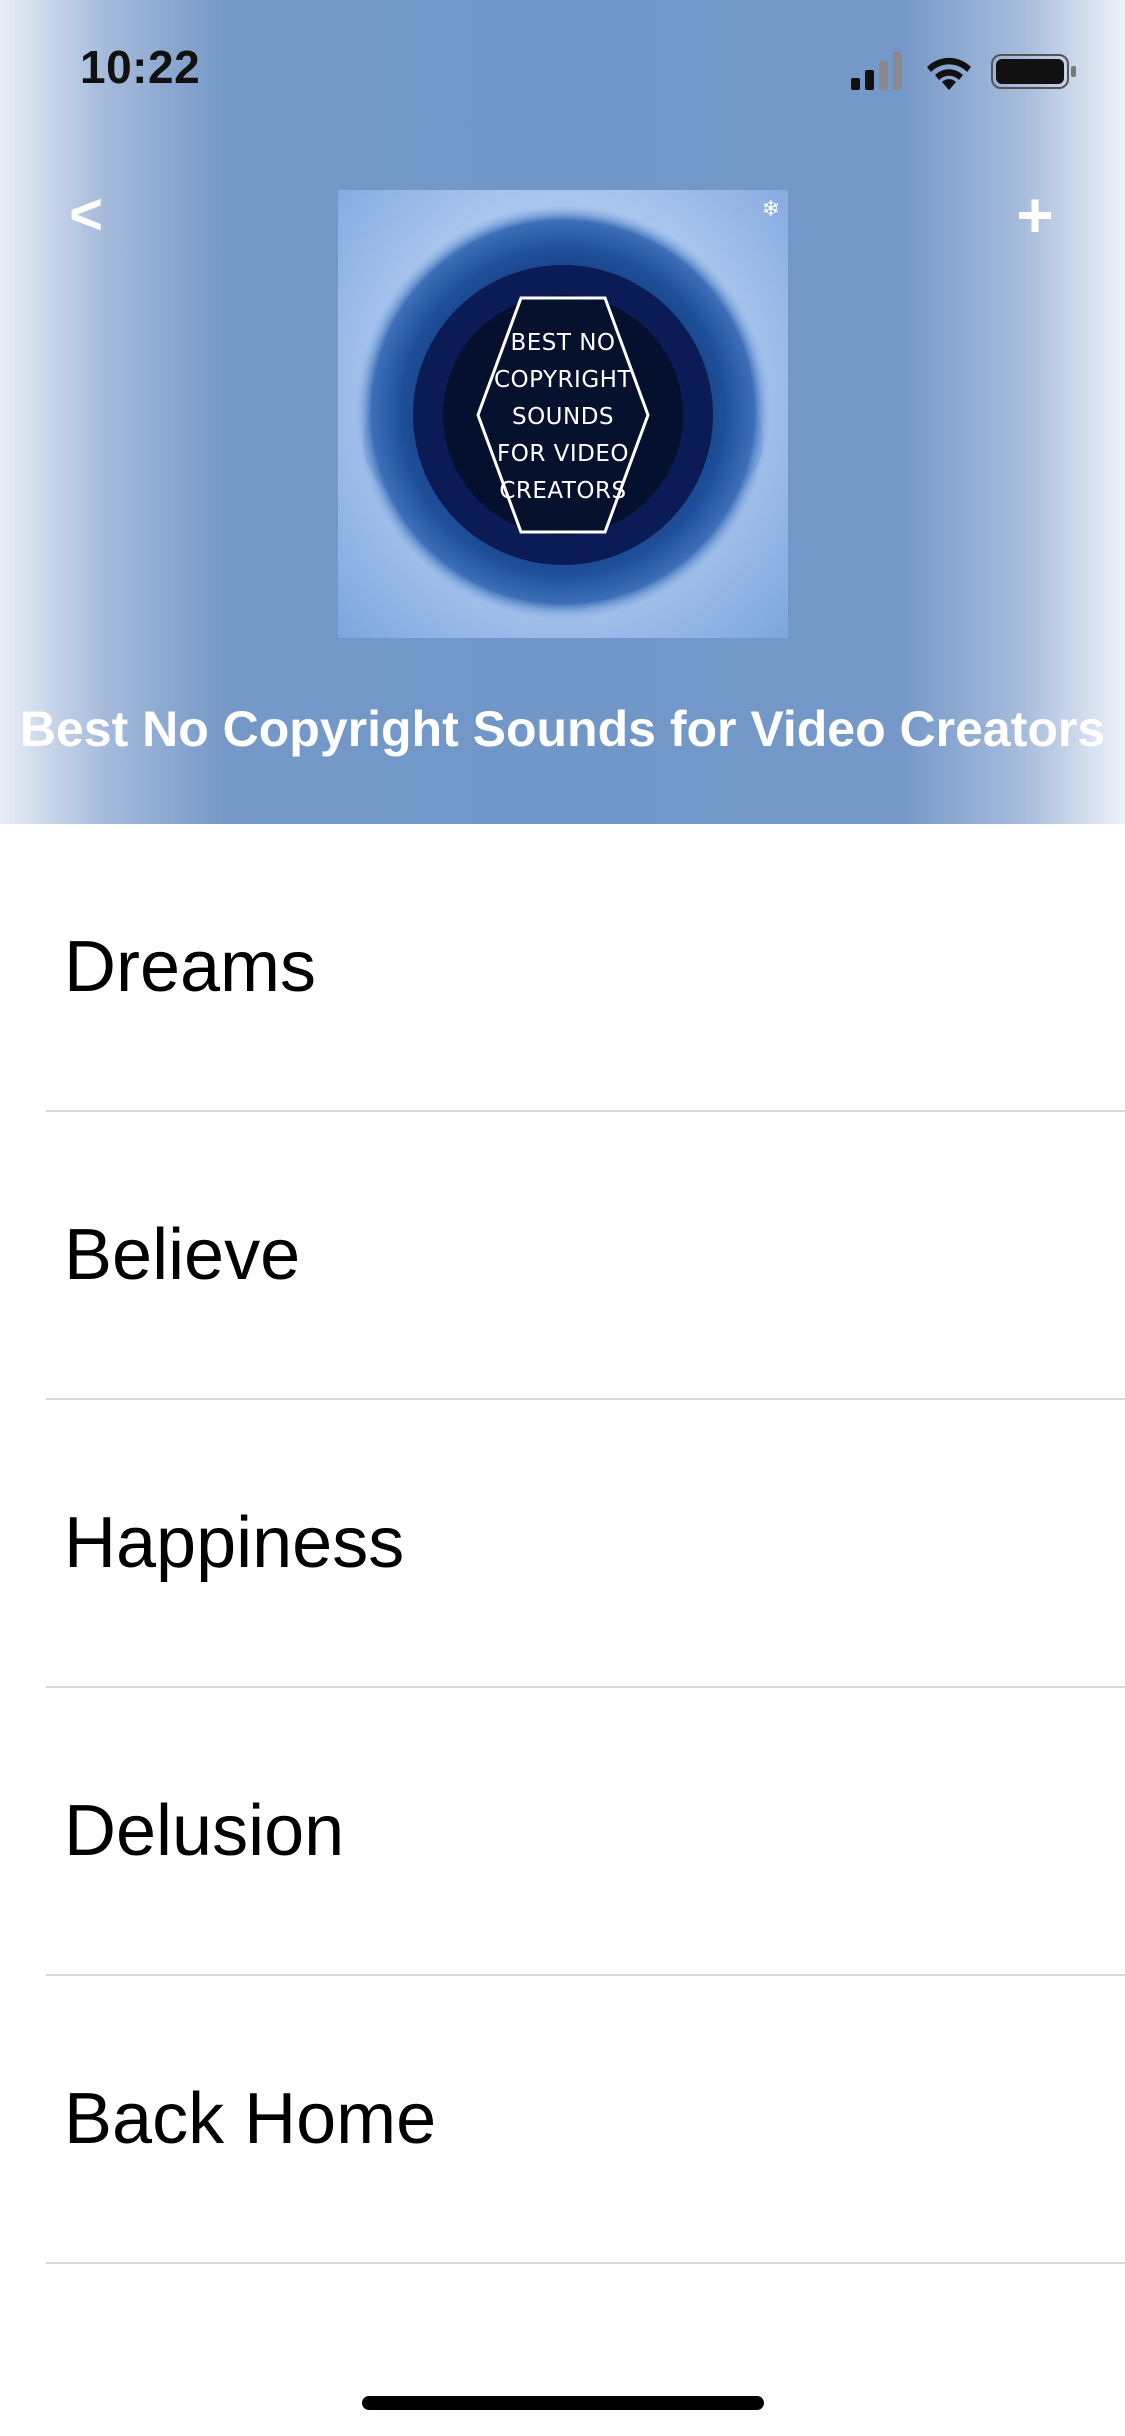 The width and height of the screenshot is (1125, 2436). I want to click on track-row: Believe, so click(585, 1256).